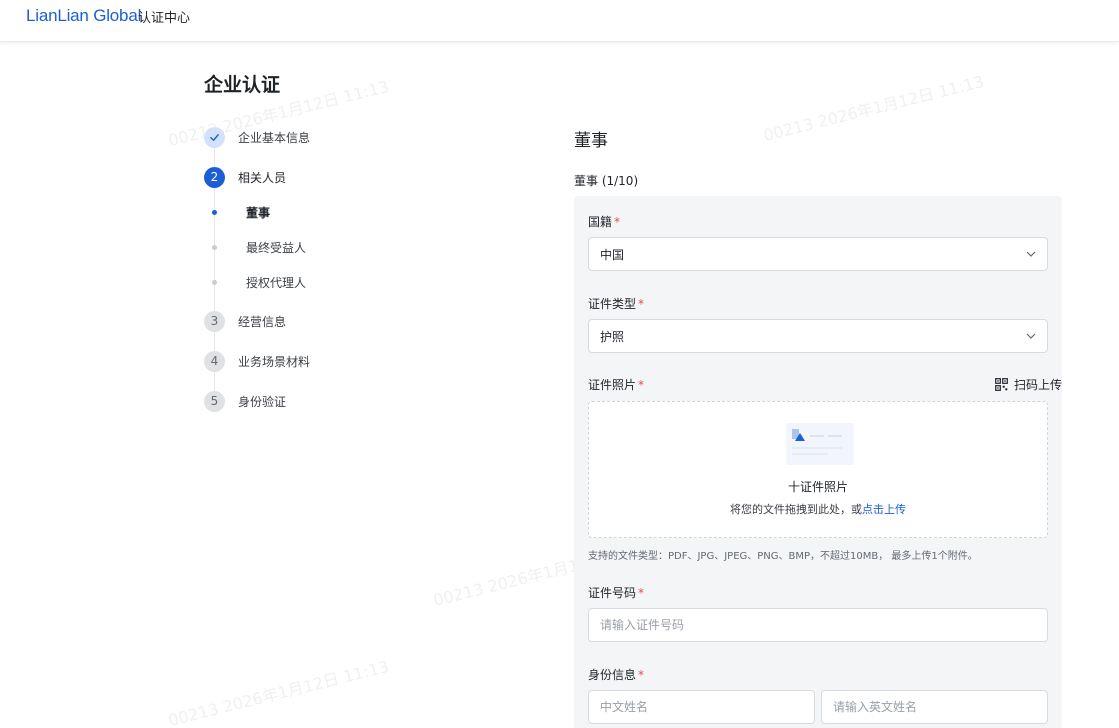  Describe the element at coordinates (559, 21) in the screenshot. I see `top-bar: LianLian Global 认证中心` at that location.